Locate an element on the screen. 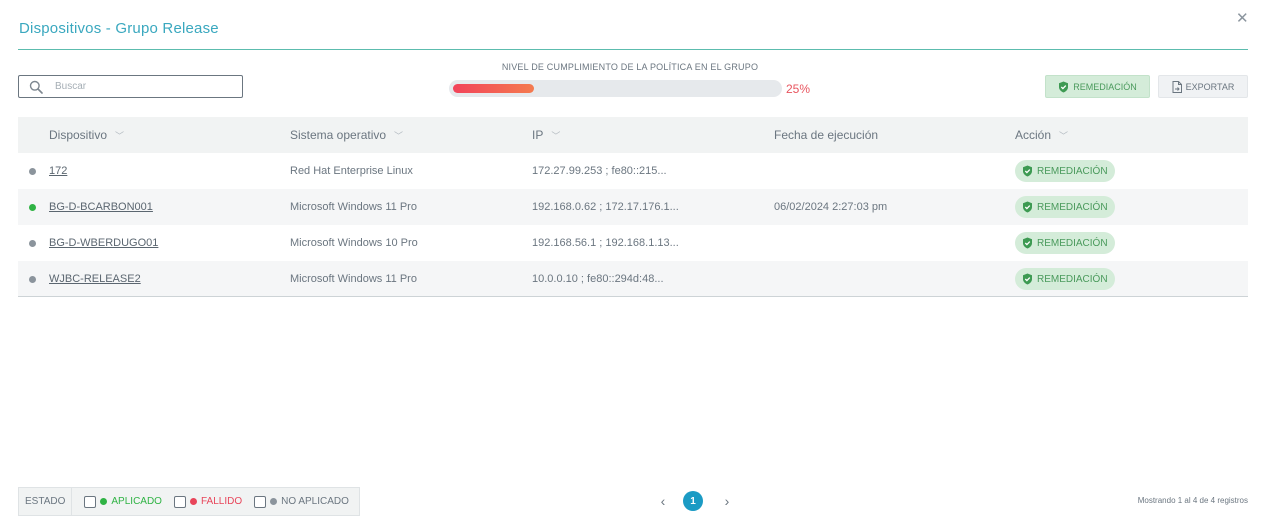 The width and height of the screenshot is (1268, 526). search-icon is located at coordinates (36, 87).